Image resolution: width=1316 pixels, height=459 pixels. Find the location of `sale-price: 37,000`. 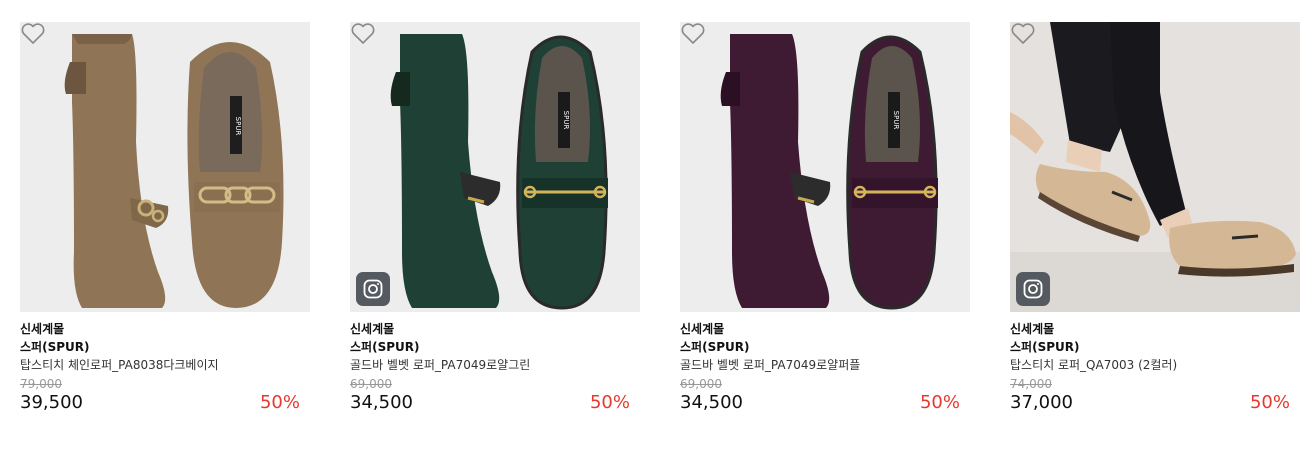

sale-price: 37,000 is located at coordinates (1041, 402).